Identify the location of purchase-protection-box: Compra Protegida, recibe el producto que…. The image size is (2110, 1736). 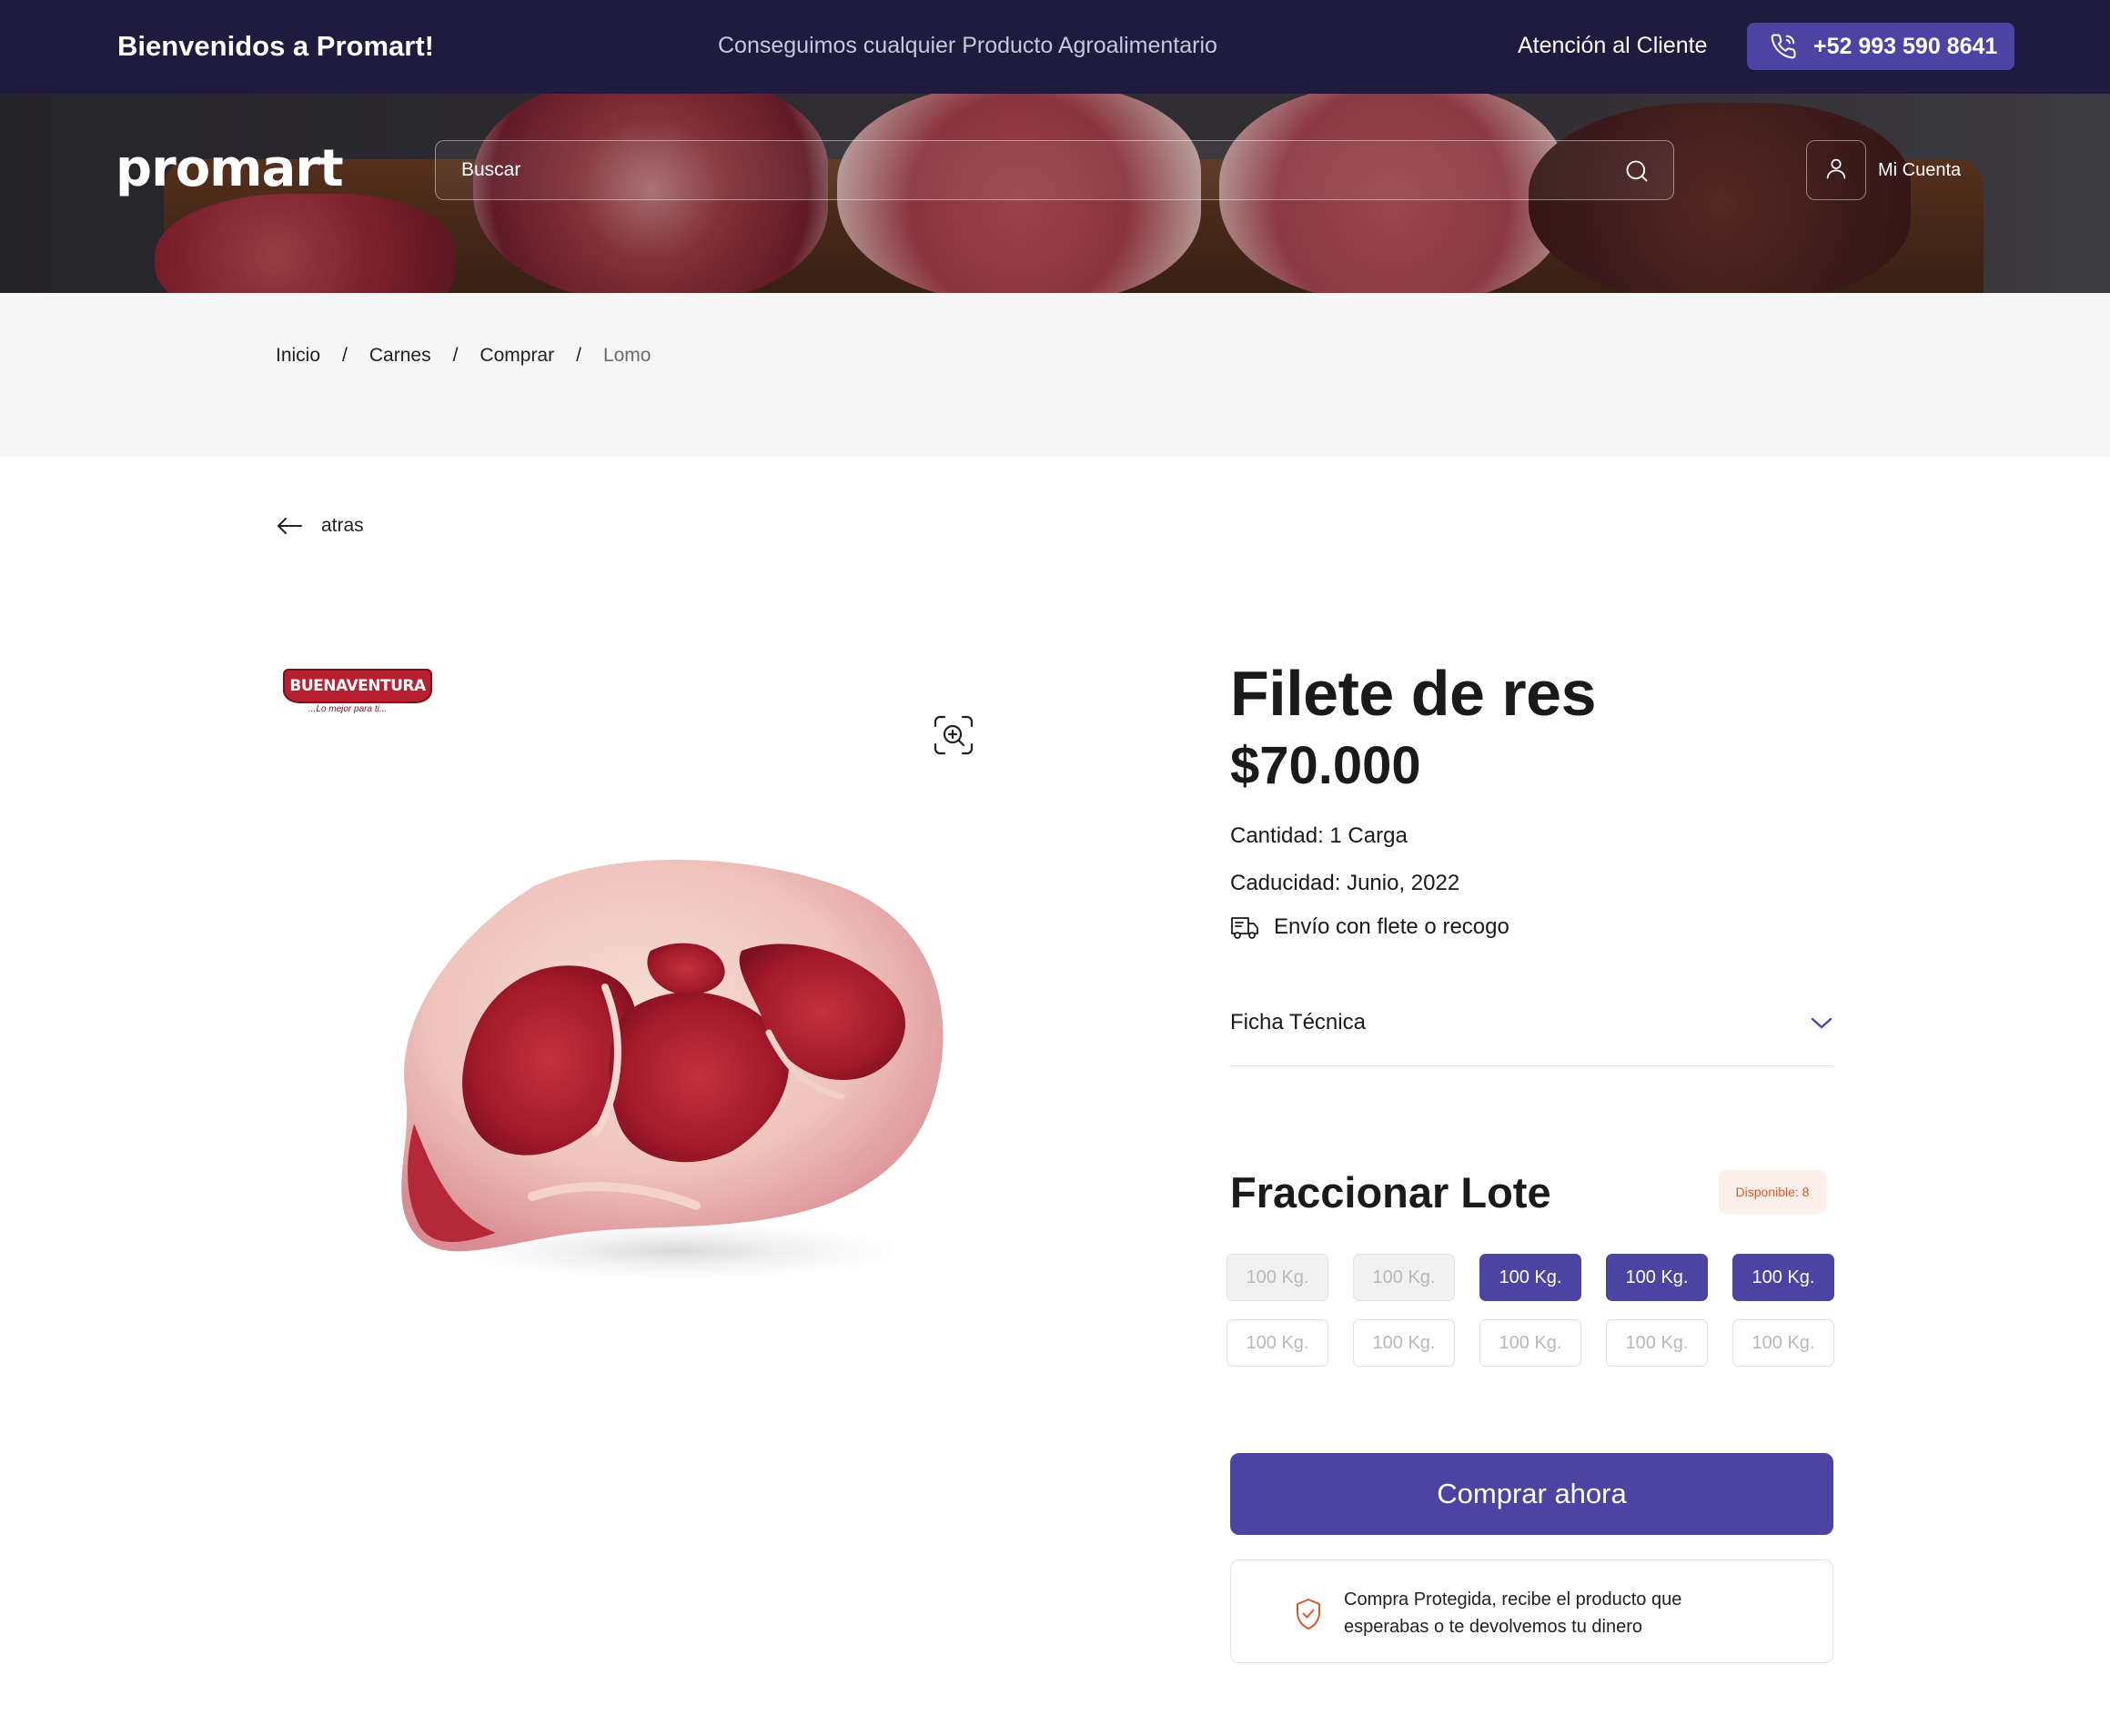
(1531, 1611).